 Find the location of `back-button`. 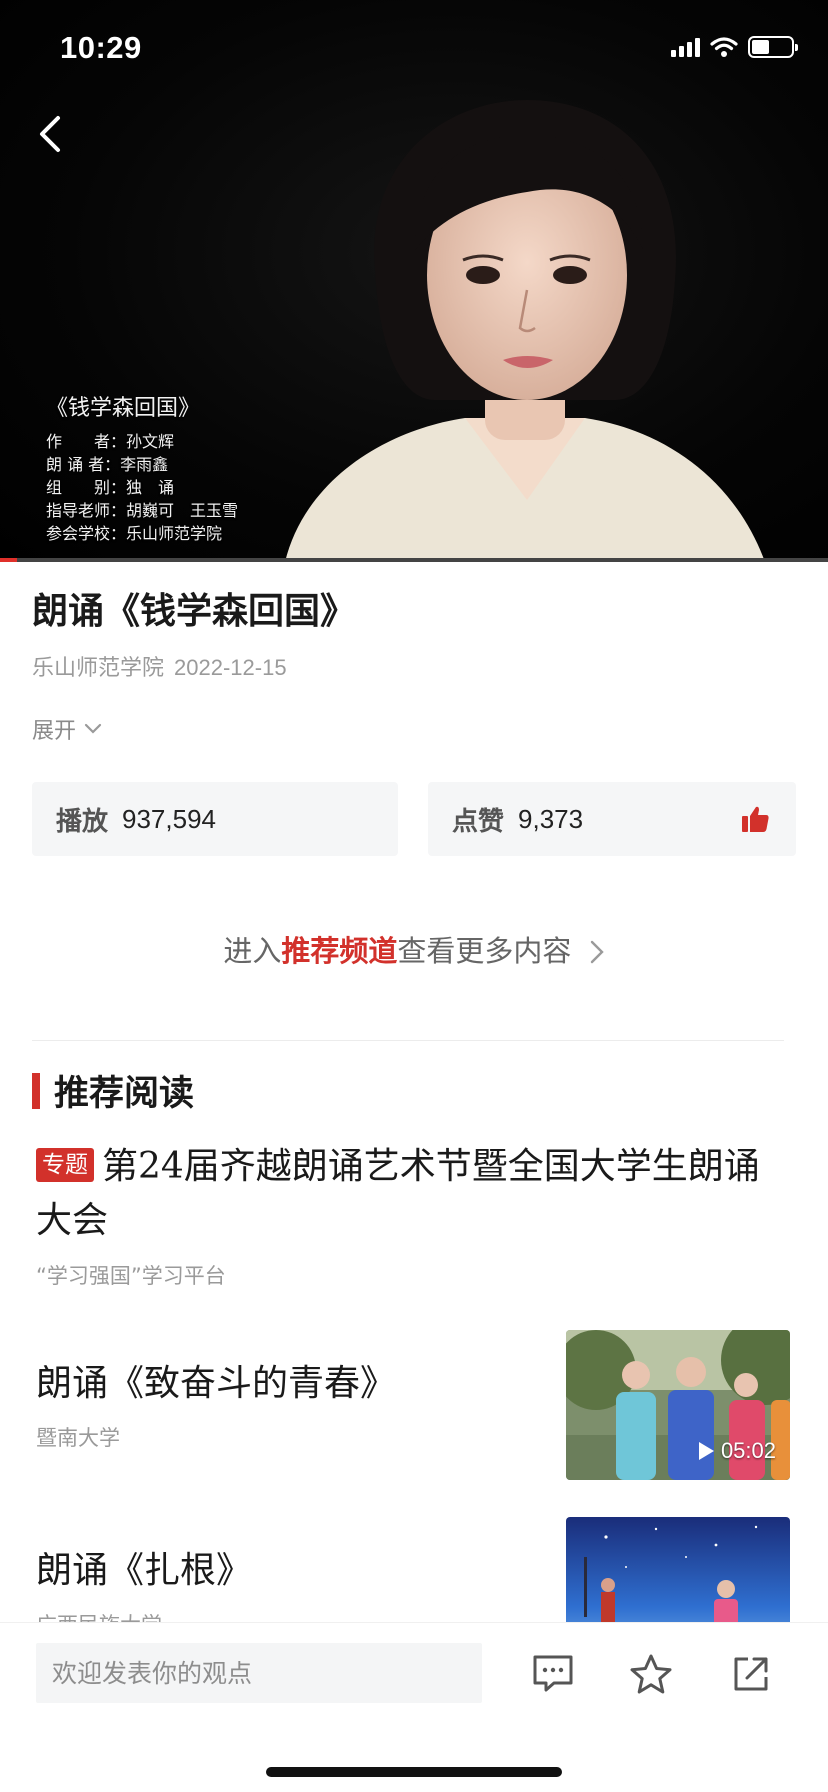

back-button is located at coordinates (50, 134).